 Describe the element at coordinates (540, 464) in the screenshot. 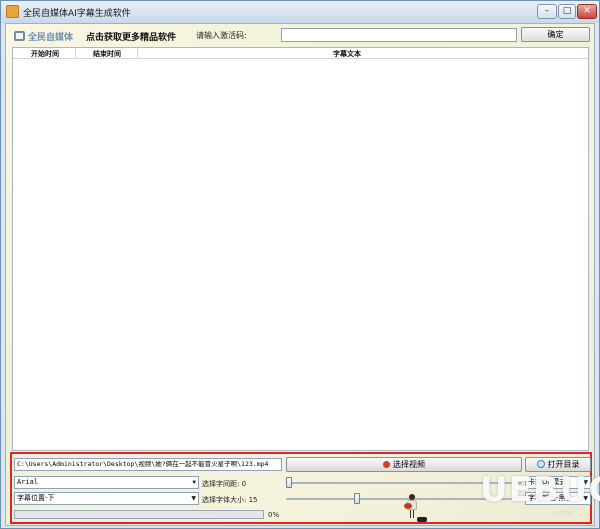

I see `play-circle-icon` at that location.